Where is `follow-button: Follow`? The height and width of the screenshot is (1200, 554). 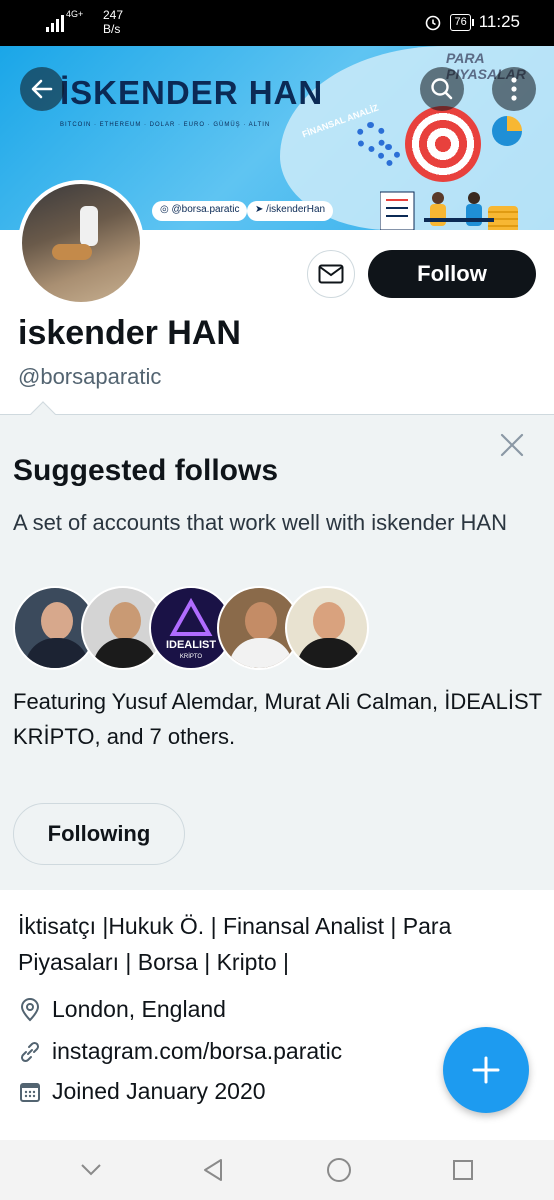 follow-button: Follow is located at coordinates (452, 274).